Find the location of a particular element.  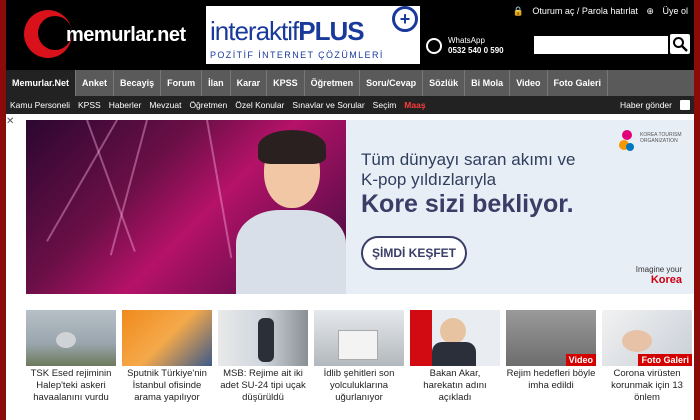

kpop-star-image is located at coordinates (291, 212).